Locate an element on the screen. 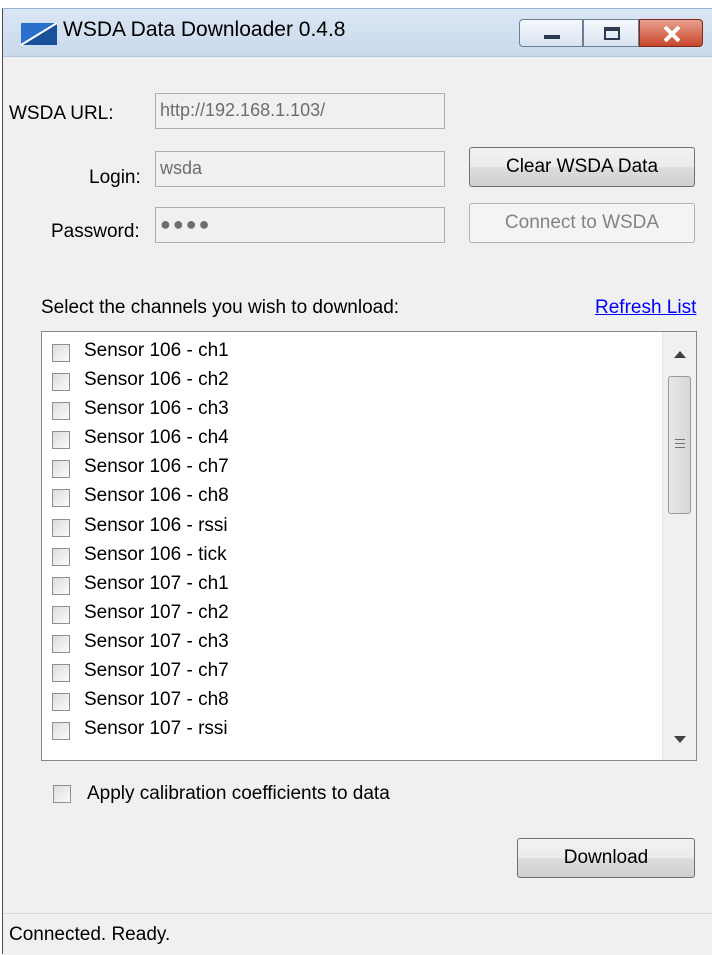 This screenshot has height=955, width=712. login-field: wsda is located at coordinates (300, 169).